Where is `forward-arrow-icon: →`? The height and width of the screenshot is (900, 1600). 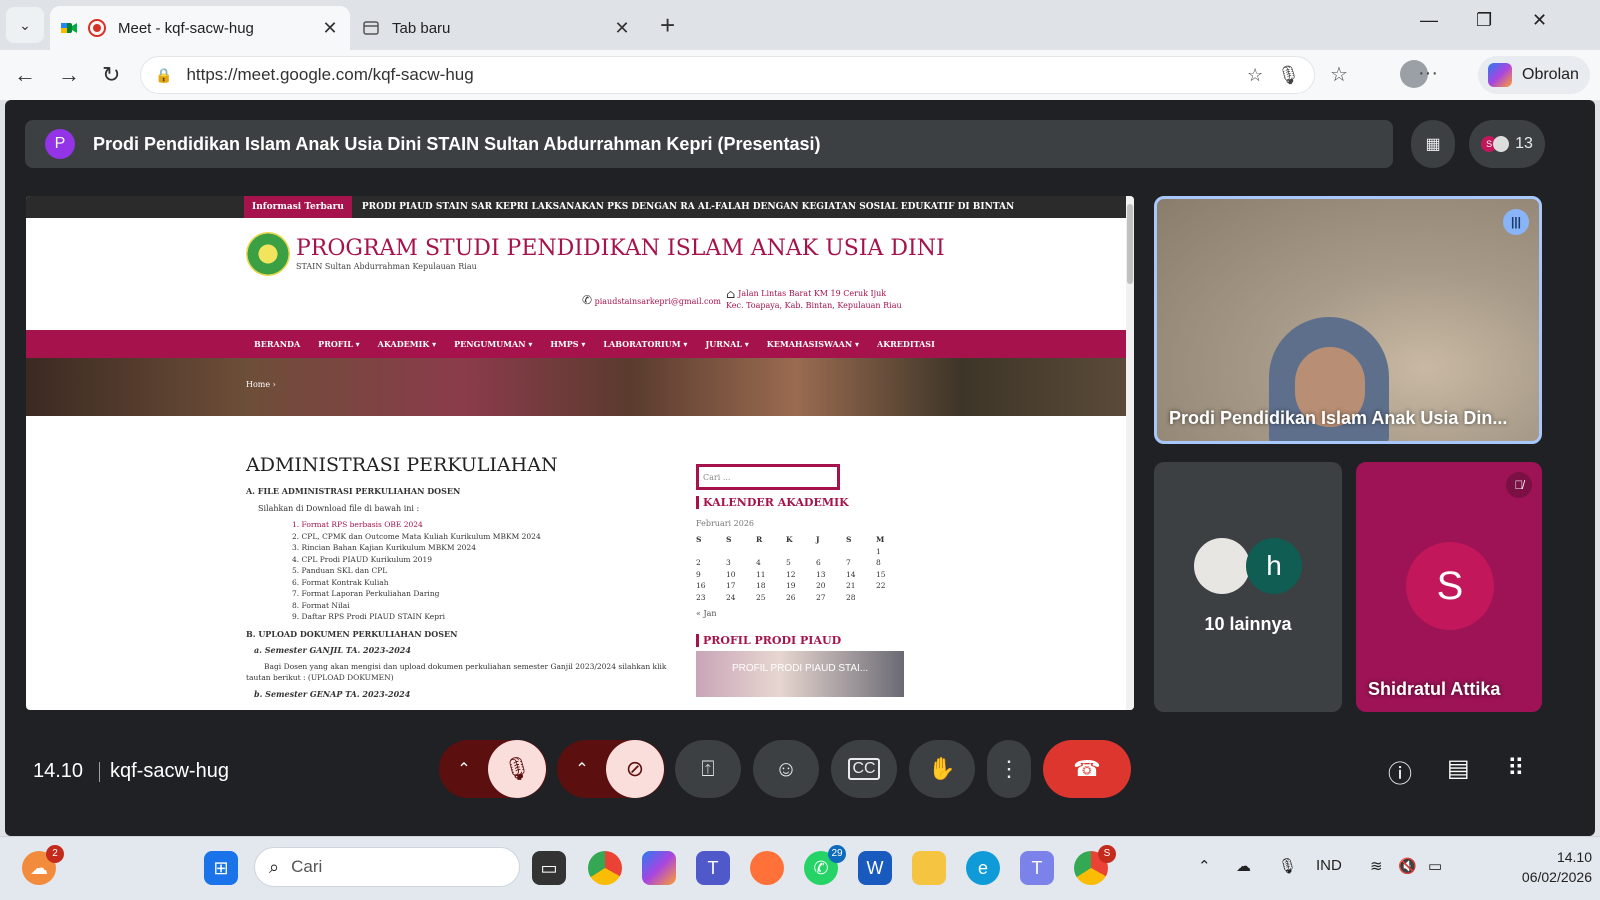
forward-arrow-icon: → is located at coordinates (69, 75).